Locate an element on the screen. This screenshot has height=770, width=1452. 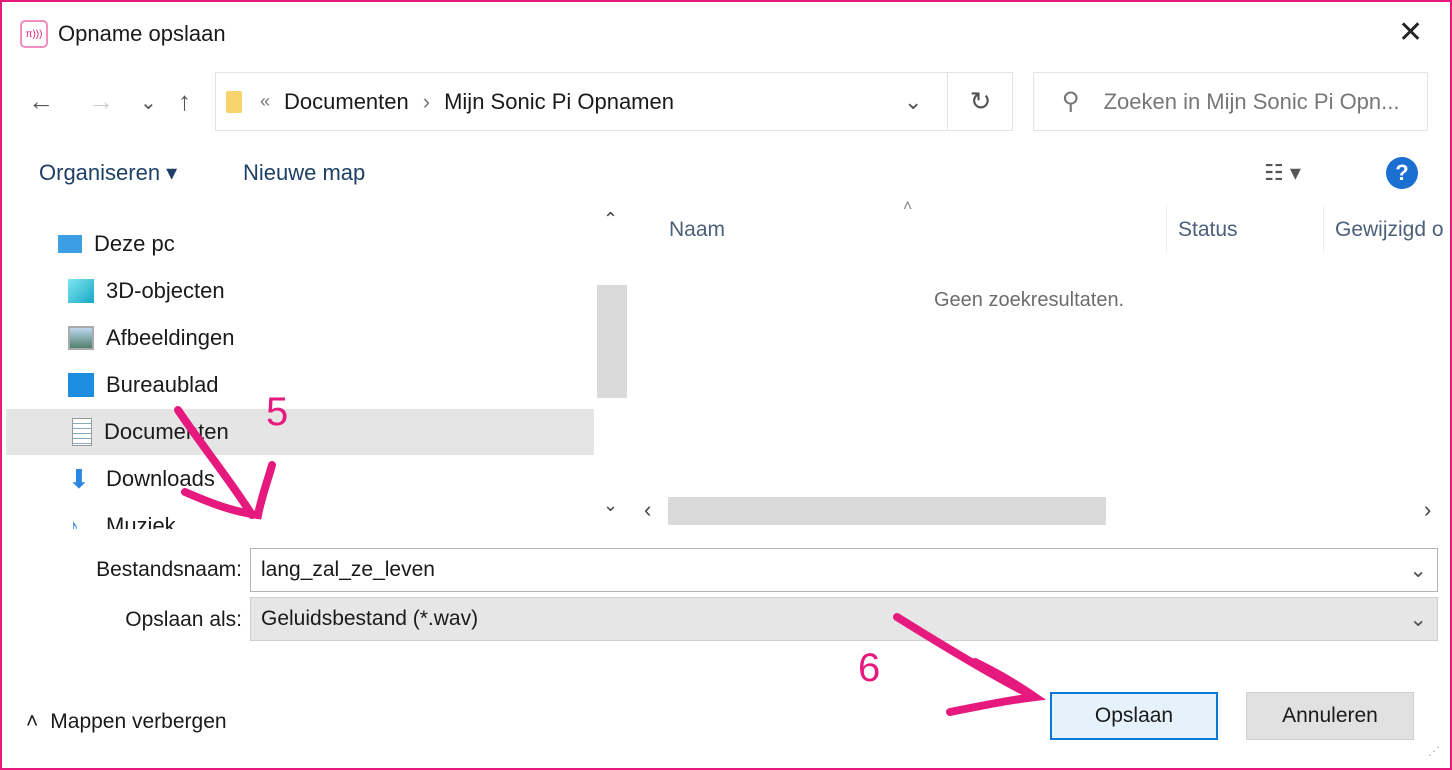
download-icon: ⬇ is located at coordinates (79, 479).